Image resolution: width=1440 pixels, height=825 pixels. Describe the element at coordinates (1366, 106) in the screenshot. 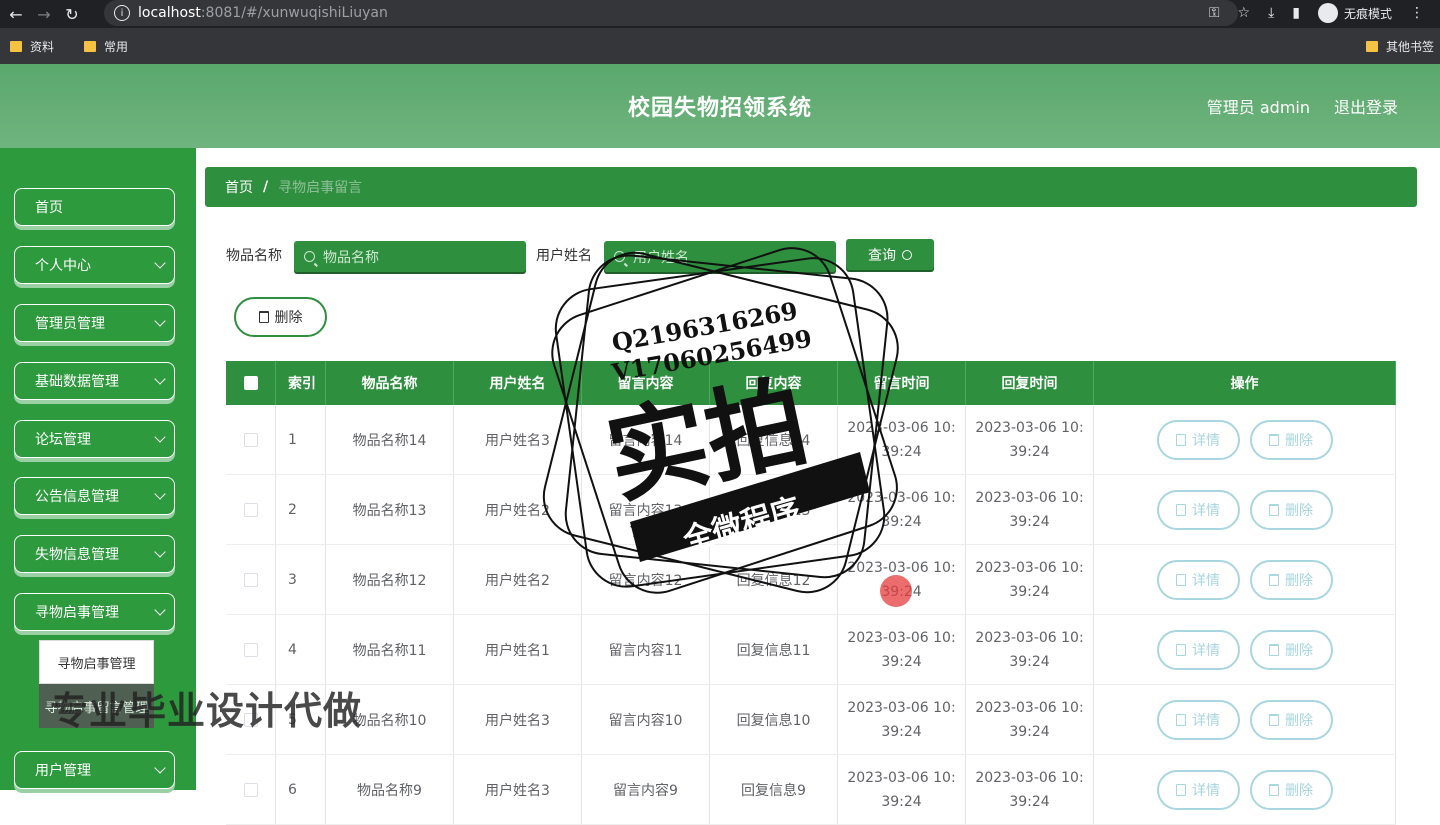

I see `logout-link: 退出登录` at that location.